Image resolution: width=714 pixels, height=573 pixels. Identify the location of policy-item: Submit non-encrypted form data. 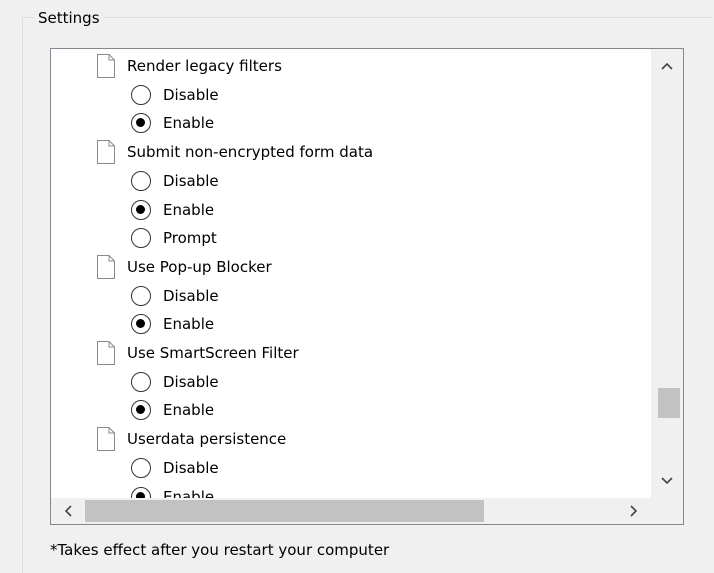
(234, 152).